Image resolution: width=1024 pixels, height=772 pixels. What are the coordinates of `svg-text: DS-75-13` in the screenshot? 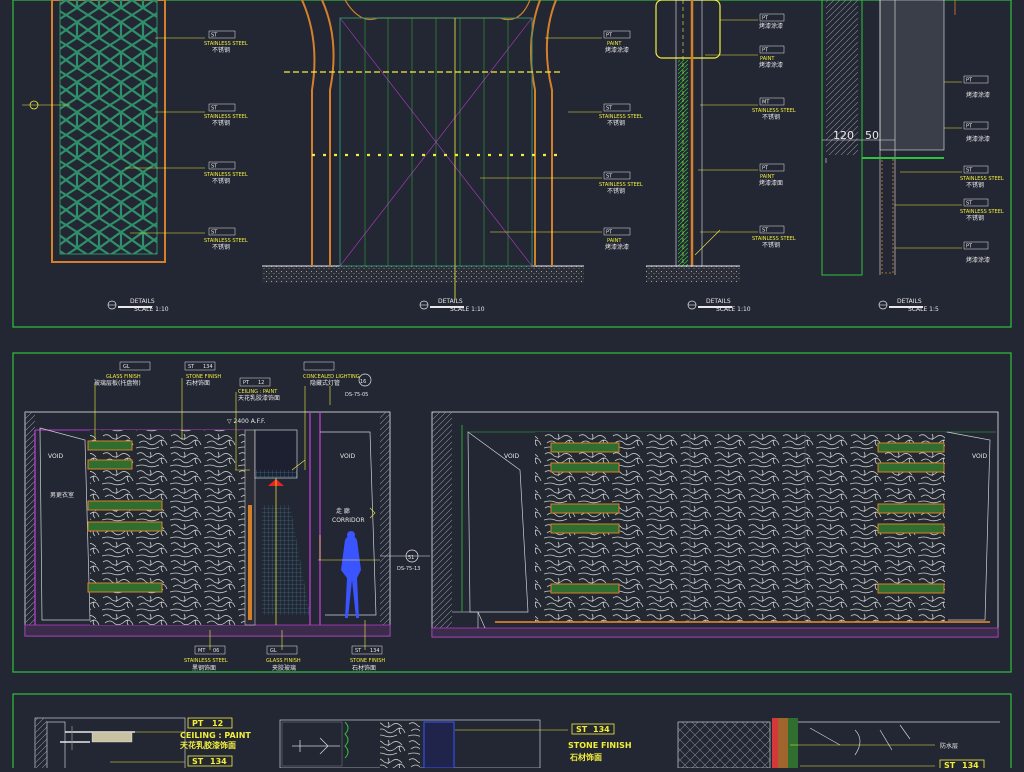 It's located at (408, 569).